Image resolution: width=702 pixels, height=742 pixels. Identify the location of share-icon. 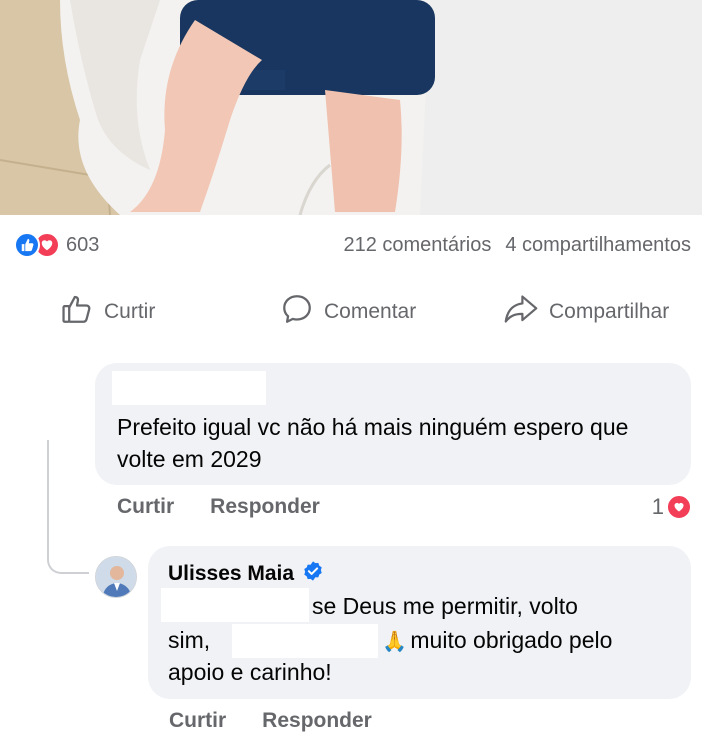
(521, 312).